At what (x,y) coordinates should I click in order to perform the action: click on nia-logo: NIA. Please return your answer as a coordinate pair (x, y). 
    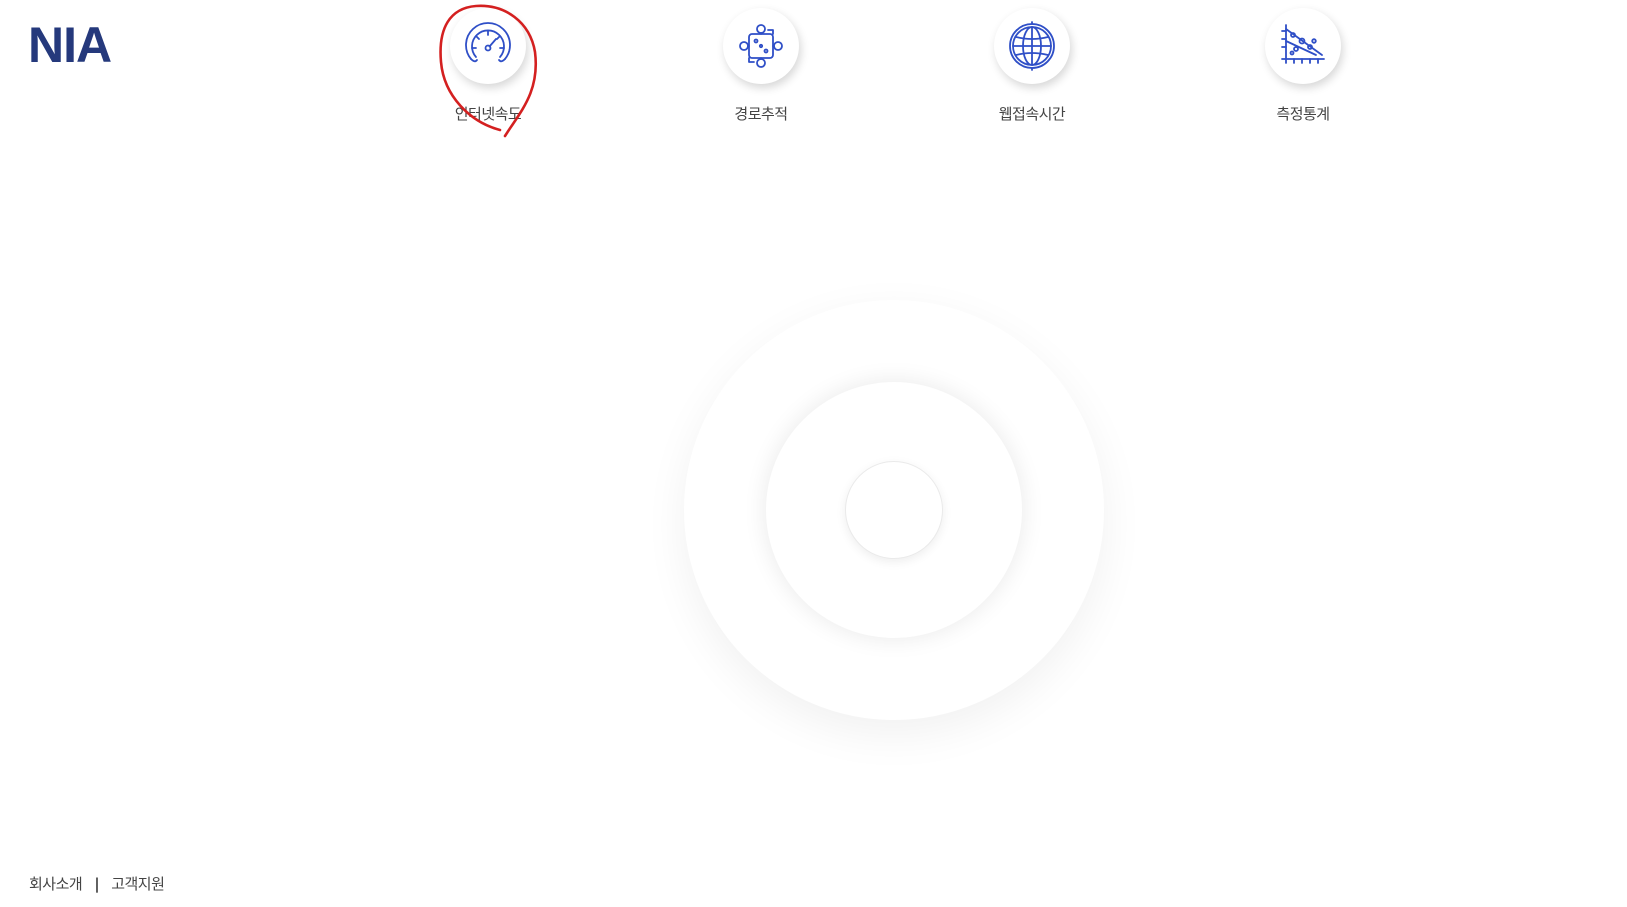
    Looking at the image, I should click on (70, 45).